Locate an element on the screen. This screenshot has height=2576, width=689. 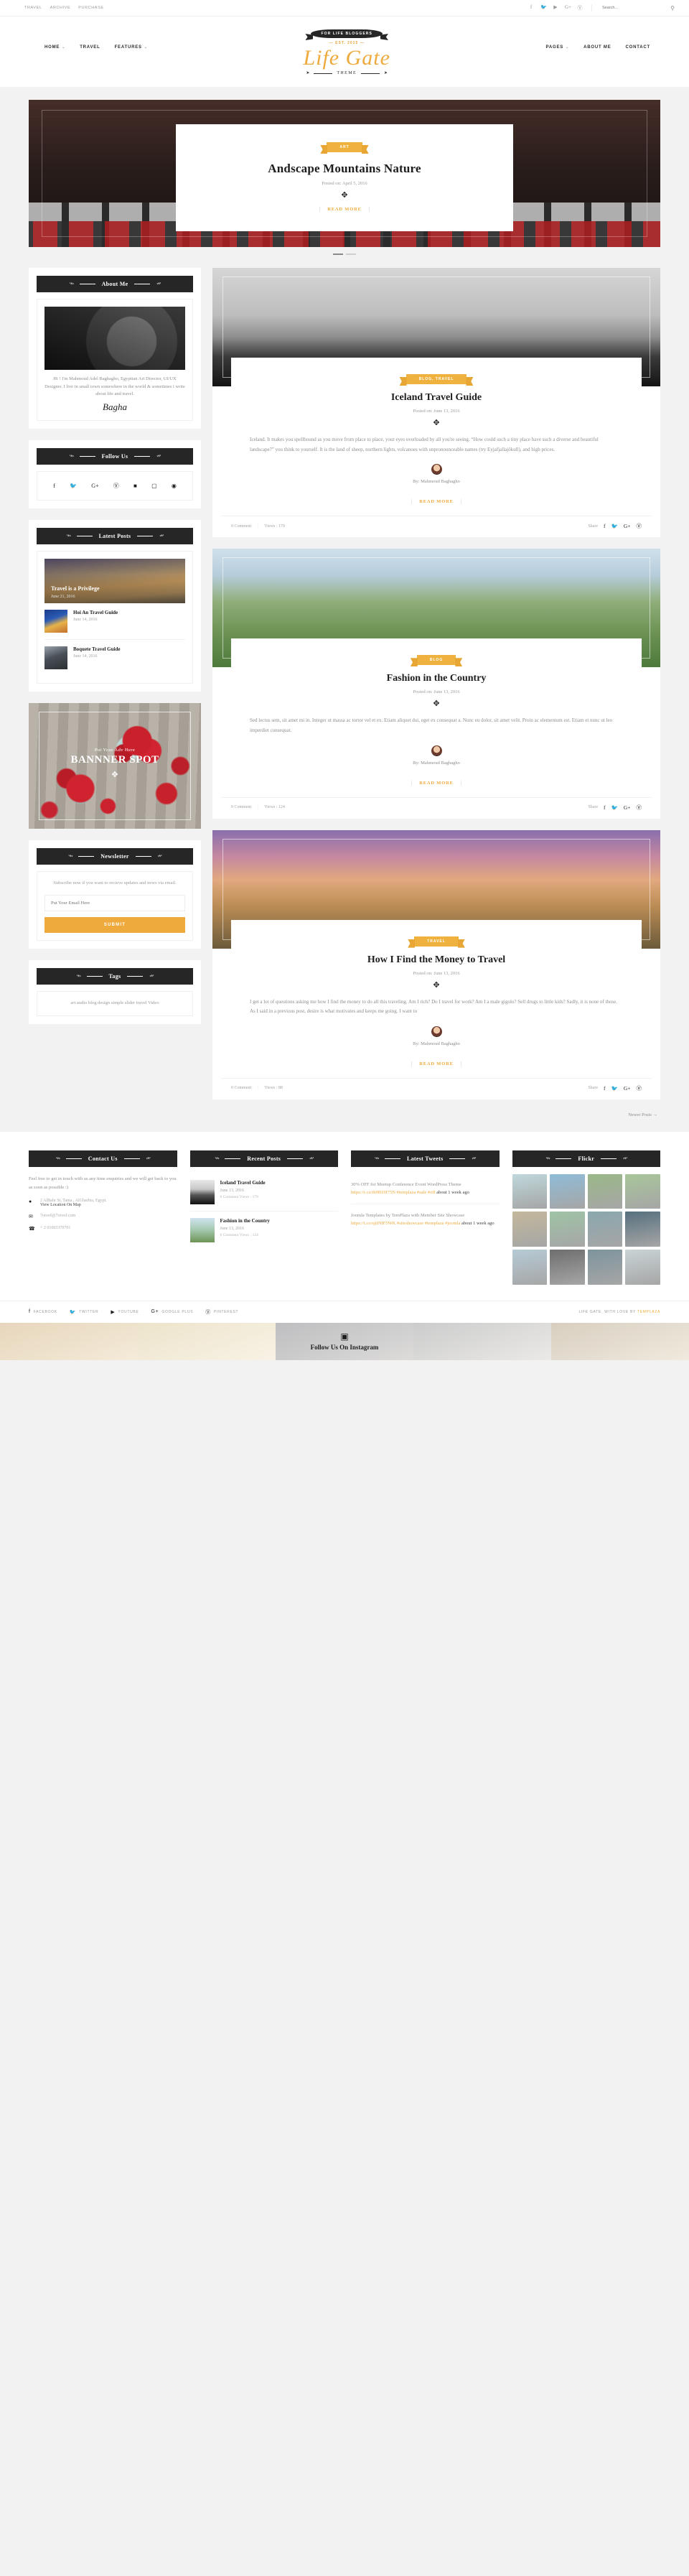
top-nav-link-archive: ARCHIVE is located at coordinates (60, 8).